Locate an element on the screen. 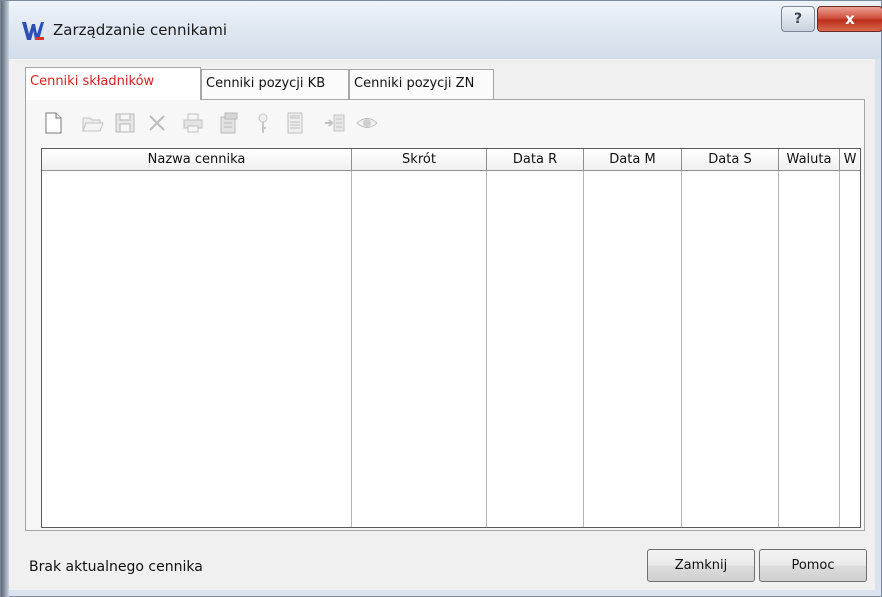 The image size is (882, 597). close-button: Zamknij is located at coordinates (701, 565).